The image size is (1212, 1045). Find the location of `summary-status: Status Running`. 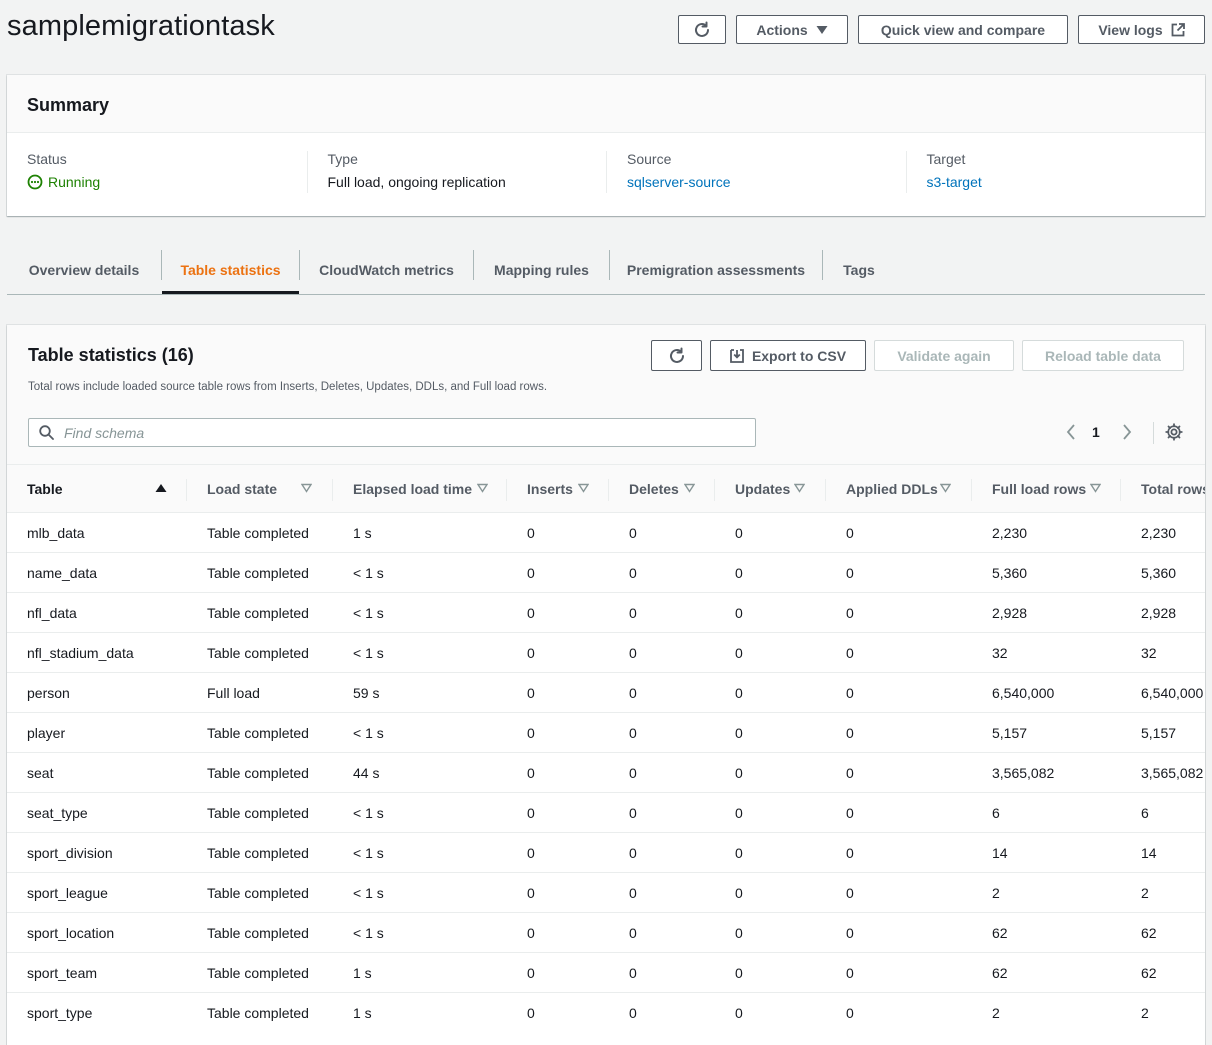

summary-status: Status Running is located at coordinates (157, 172).